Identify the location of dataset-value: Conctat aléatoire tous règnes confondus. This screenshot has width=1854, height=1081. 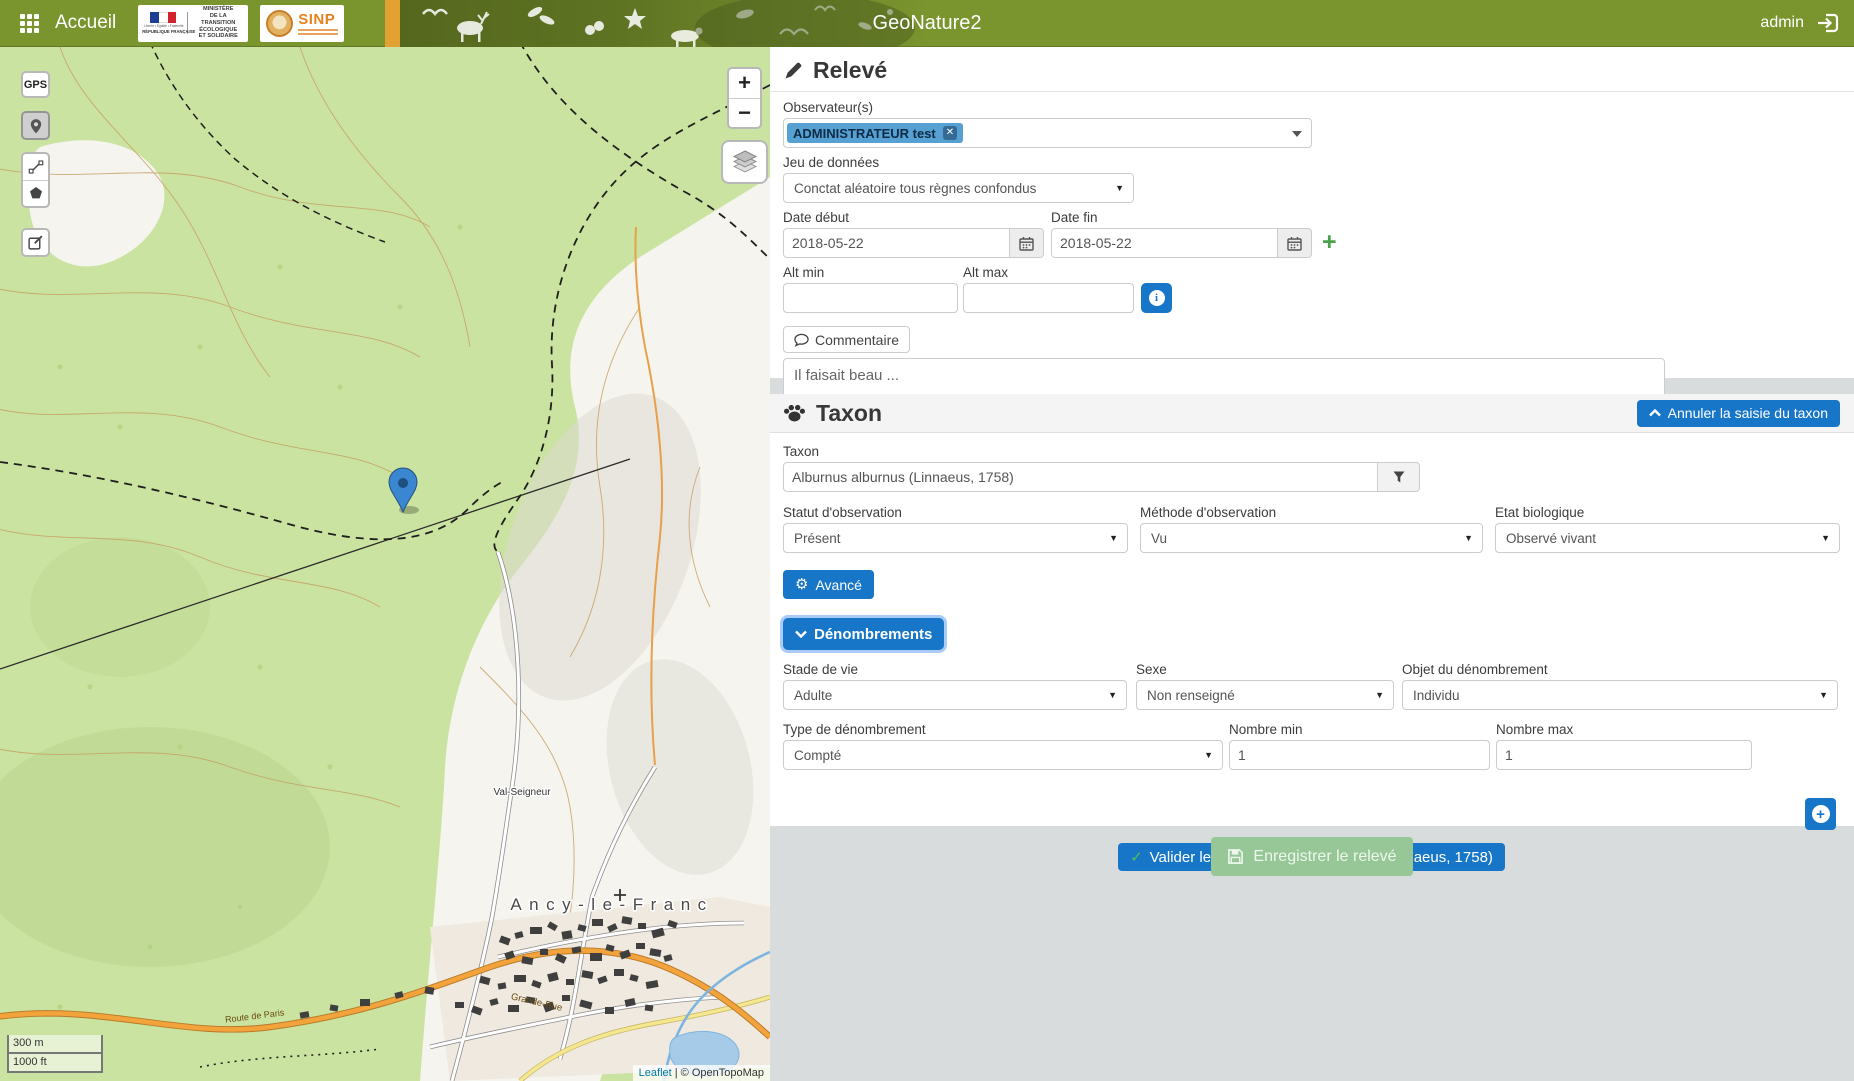
(915, 188).